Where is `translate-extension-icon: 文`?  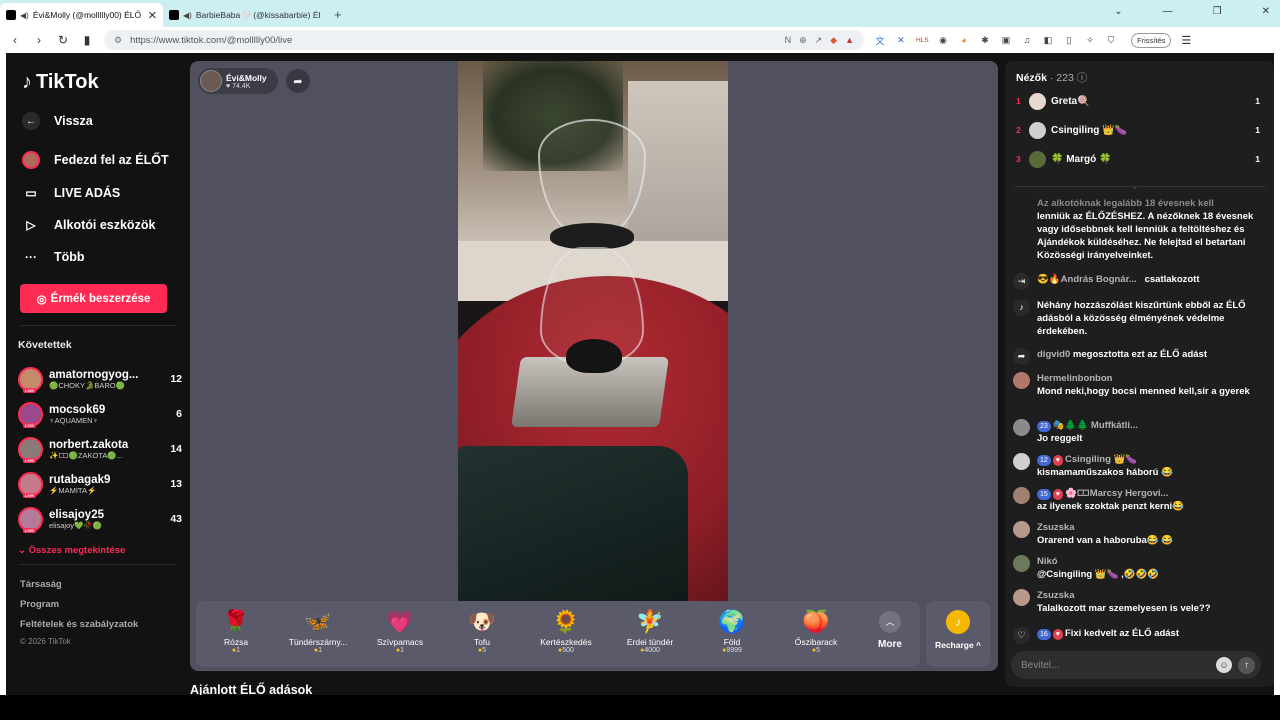 translate-extension-icon: 文 is located at coordinates (880, 40).